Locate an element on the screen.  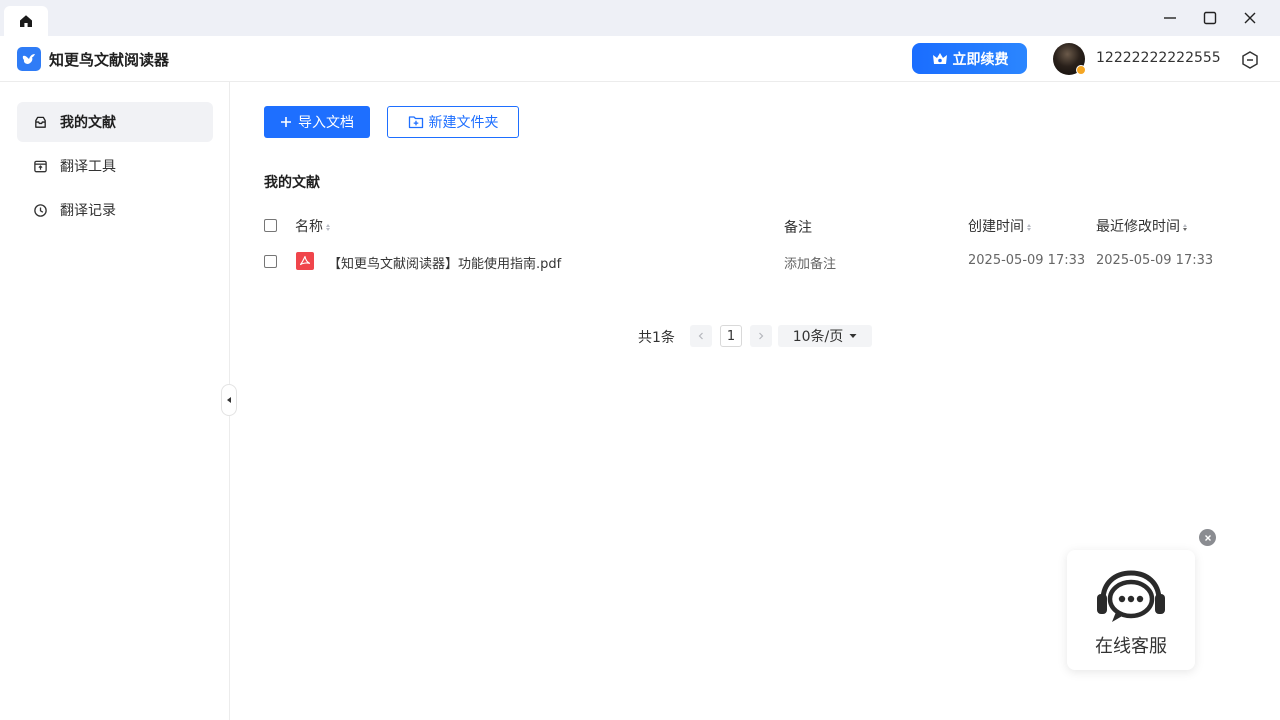
sidebar-item-translate-tool: 翻译工具 is located at coordinates (115, 166).